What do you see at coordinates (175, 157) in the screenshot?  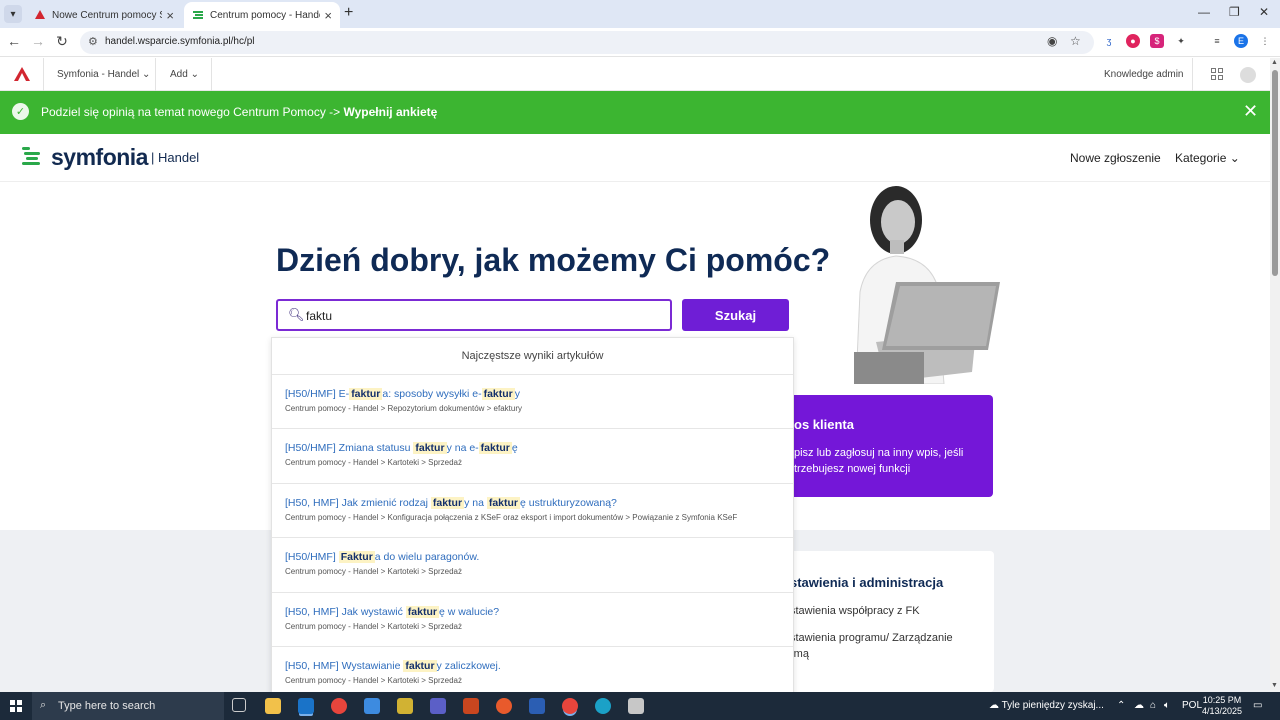 I see `brand-subtitle: | Handel` at bounding box center [175, 157].